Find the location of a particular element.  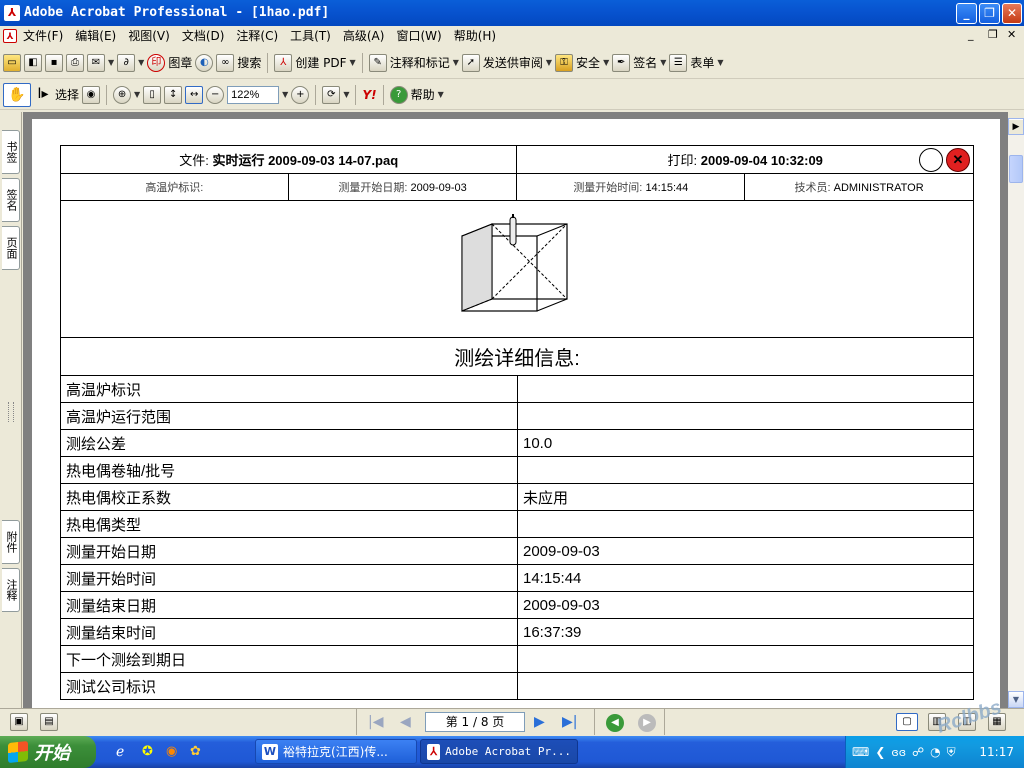

menu-tools: 工具(T) is located at coordinates (310, 36).